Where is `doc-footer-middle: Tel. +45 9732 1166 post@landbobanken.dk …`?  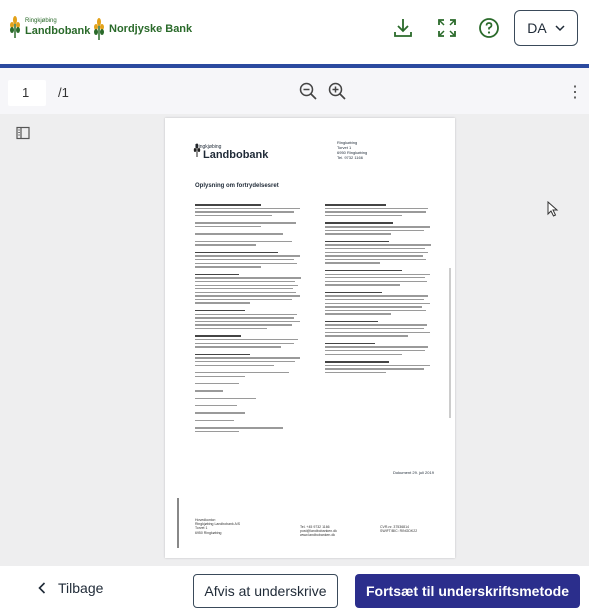 doc-footer-middle: Tel. +45 9732 1166 post@landbobanken.dk … is located at coordinates (318, 531).